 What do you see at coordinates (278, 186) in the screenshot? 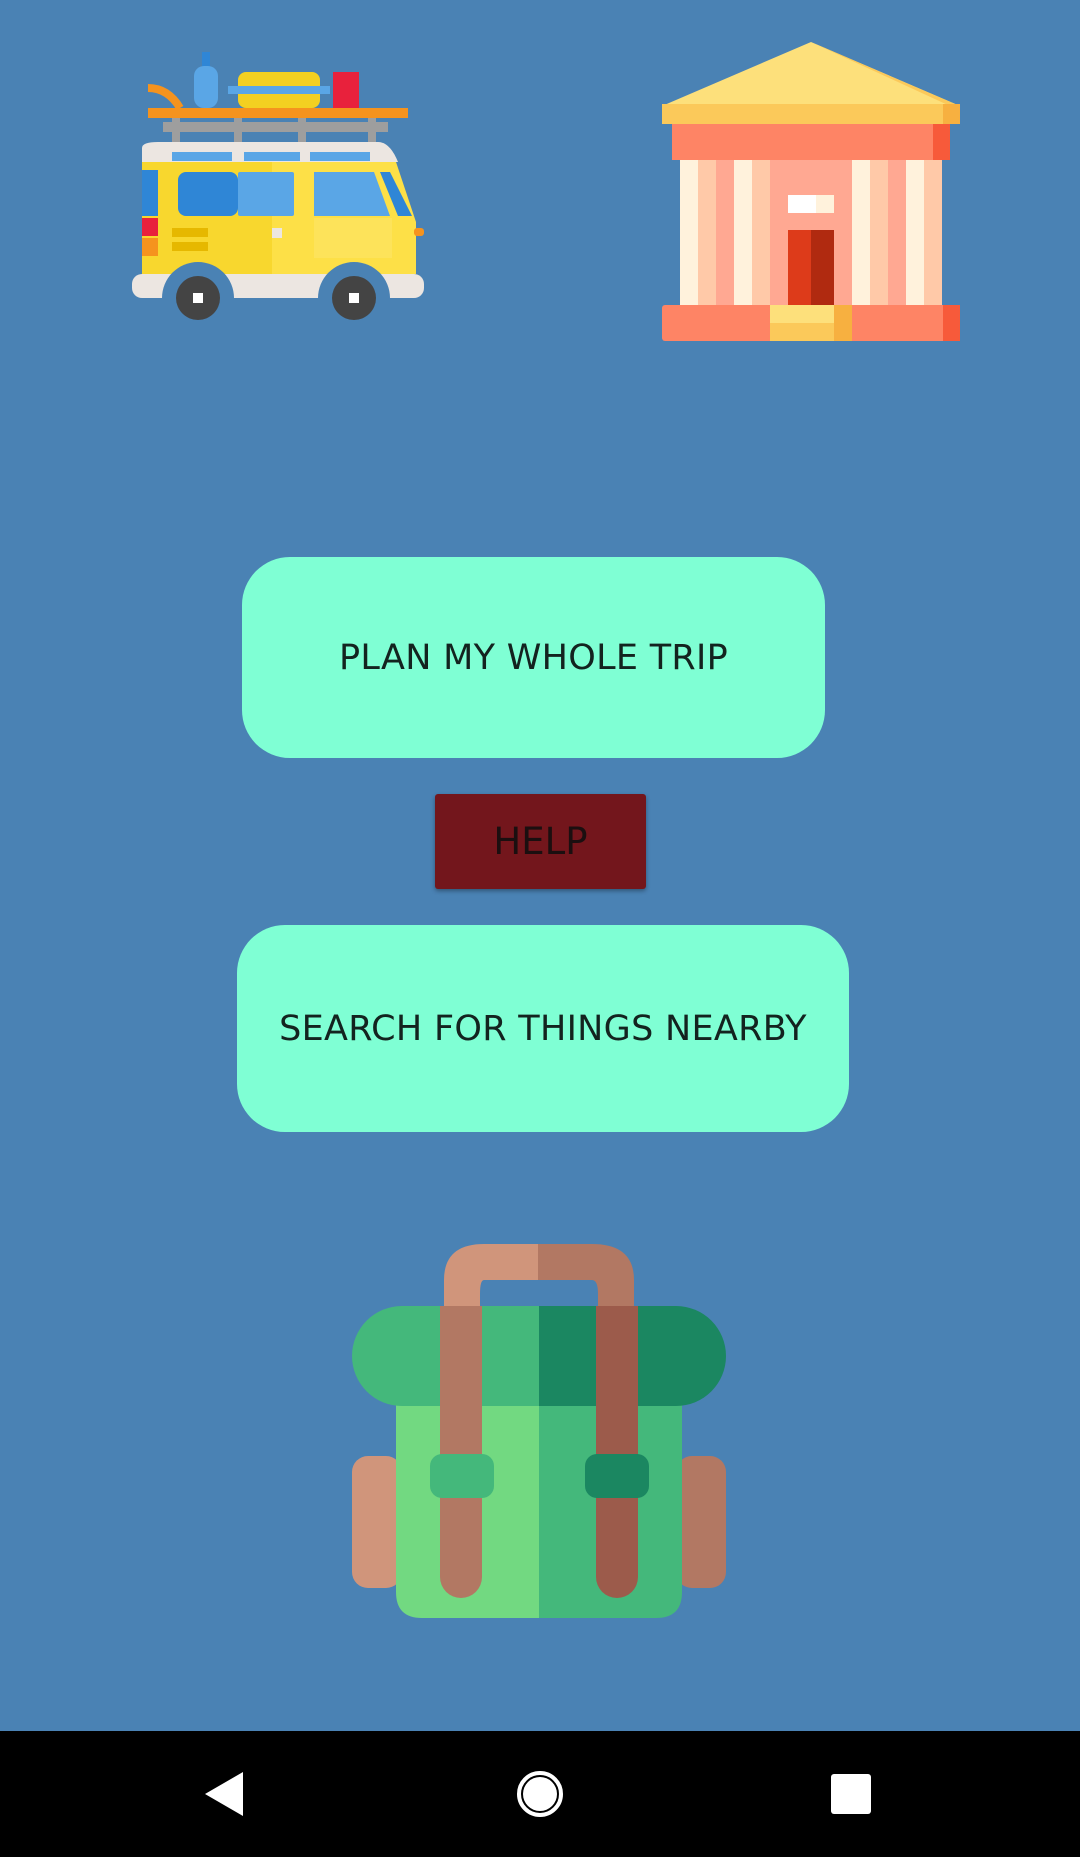
I see `camper-van-icon` at bounding box center [278, 186].